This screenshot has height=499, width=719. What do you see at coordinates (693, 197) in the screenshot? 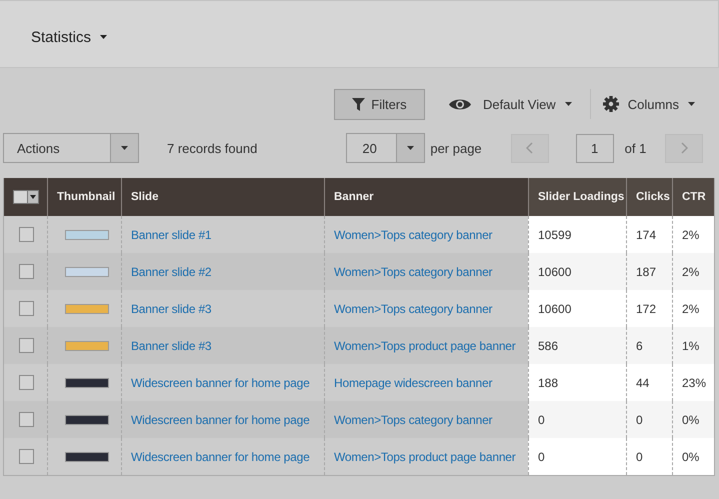
I see `column-header: CTR` at bounding box center [693, 197].